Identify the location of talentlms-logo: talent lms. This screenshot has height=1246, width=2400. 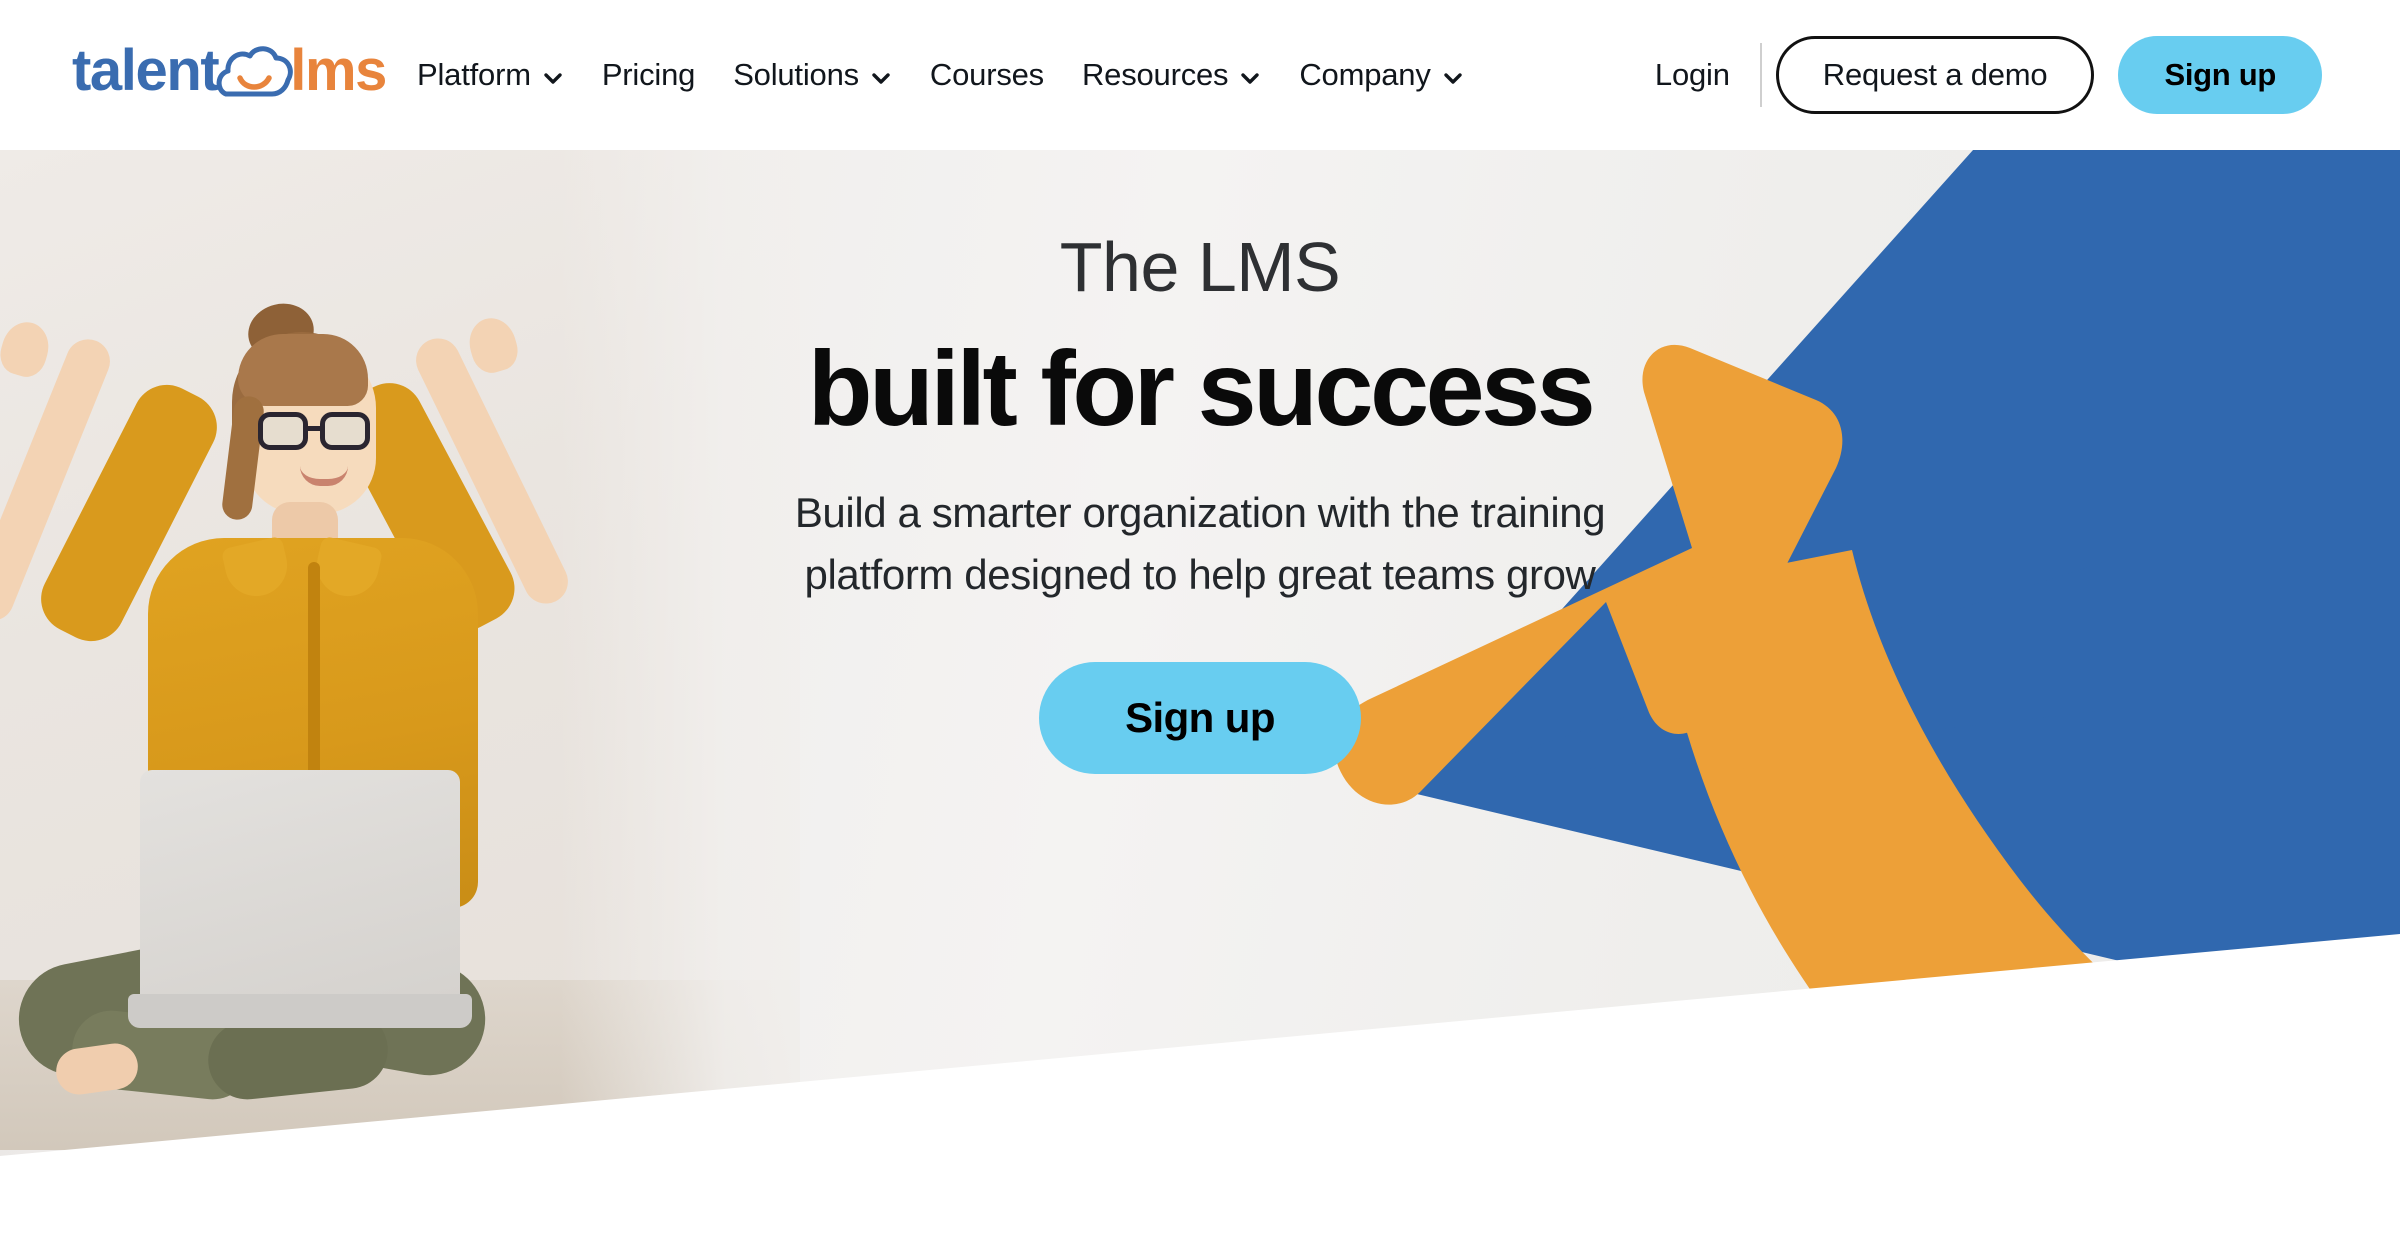
(229, 71).